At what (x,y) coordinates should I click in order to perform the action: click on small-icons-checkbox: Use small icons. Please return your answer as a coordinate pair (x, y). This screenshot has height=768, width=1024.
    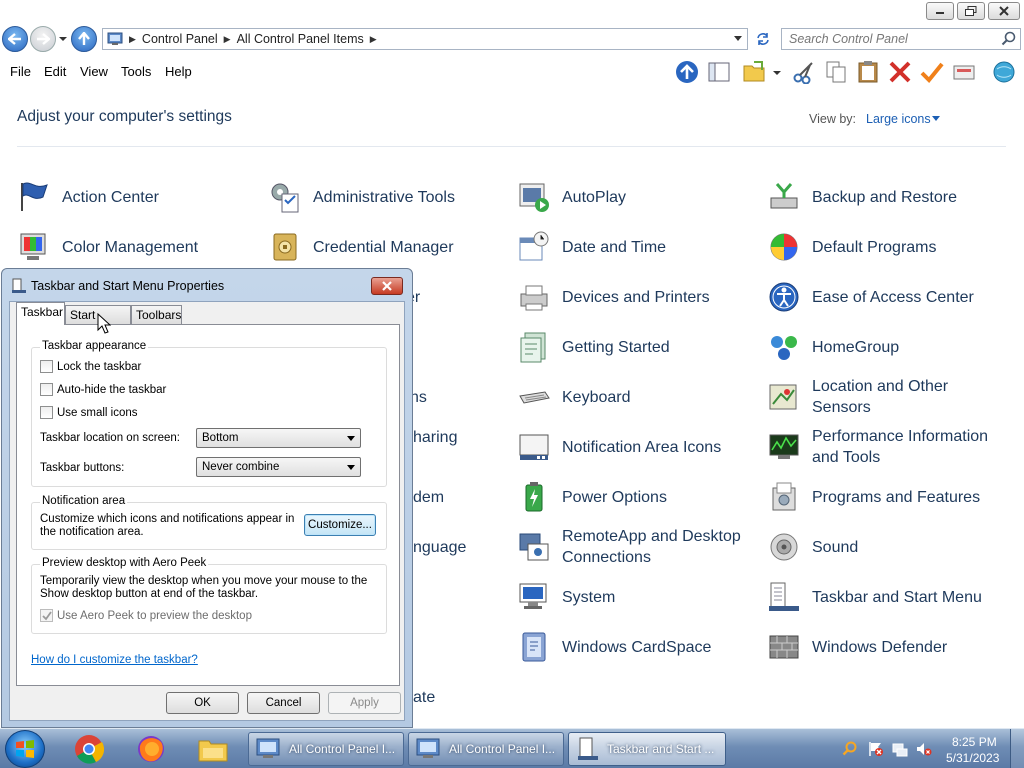
    Looking at the image, I should click on (89, 412).